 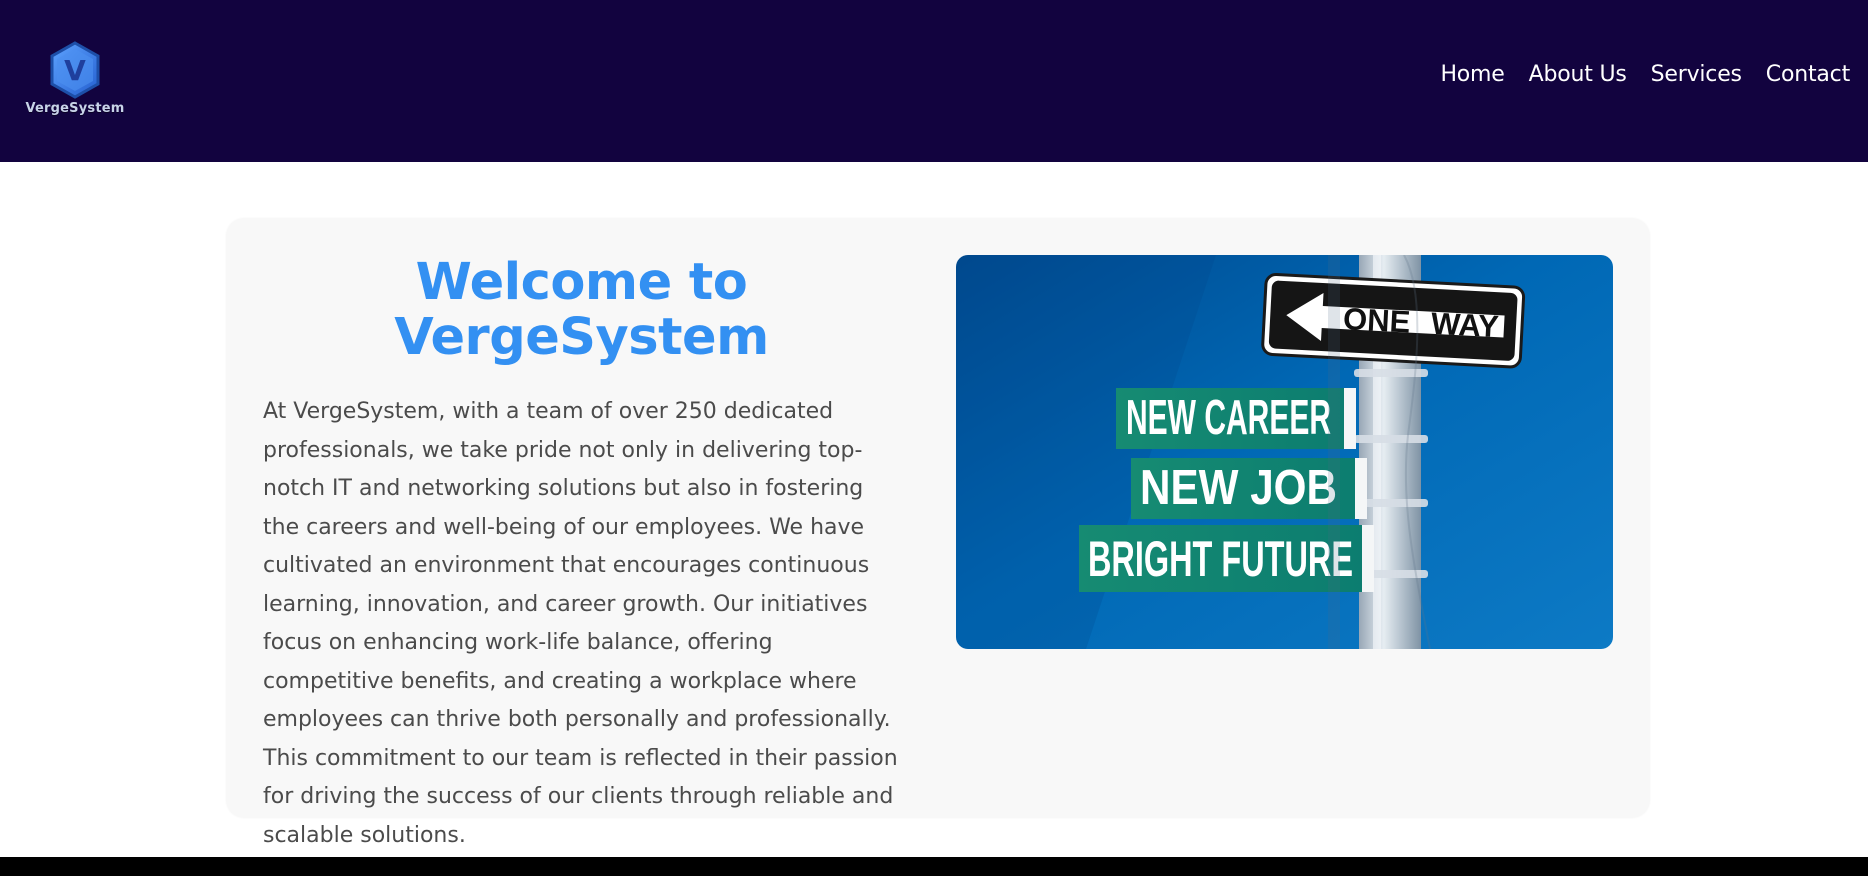 What do you see at coordinates (934, 866) in the screenshot?
I see `page-footer` at bounding box center [934, 866].